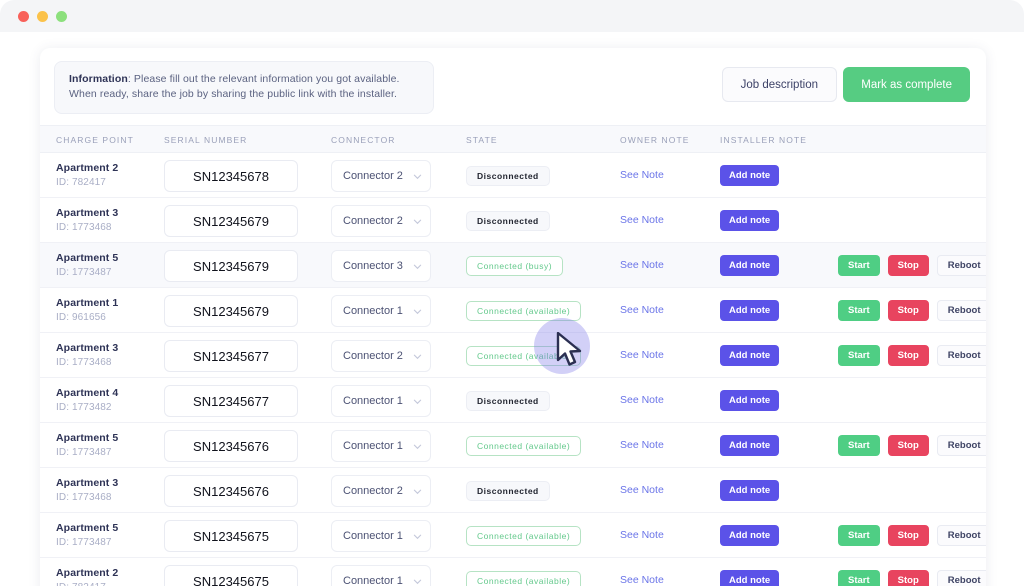 The width and height of the screenshot is (1024, 586). What do you see at coordinates (23, 16) in the screenshot?
I see `close-window-dot` at bounding box center [23, 16].